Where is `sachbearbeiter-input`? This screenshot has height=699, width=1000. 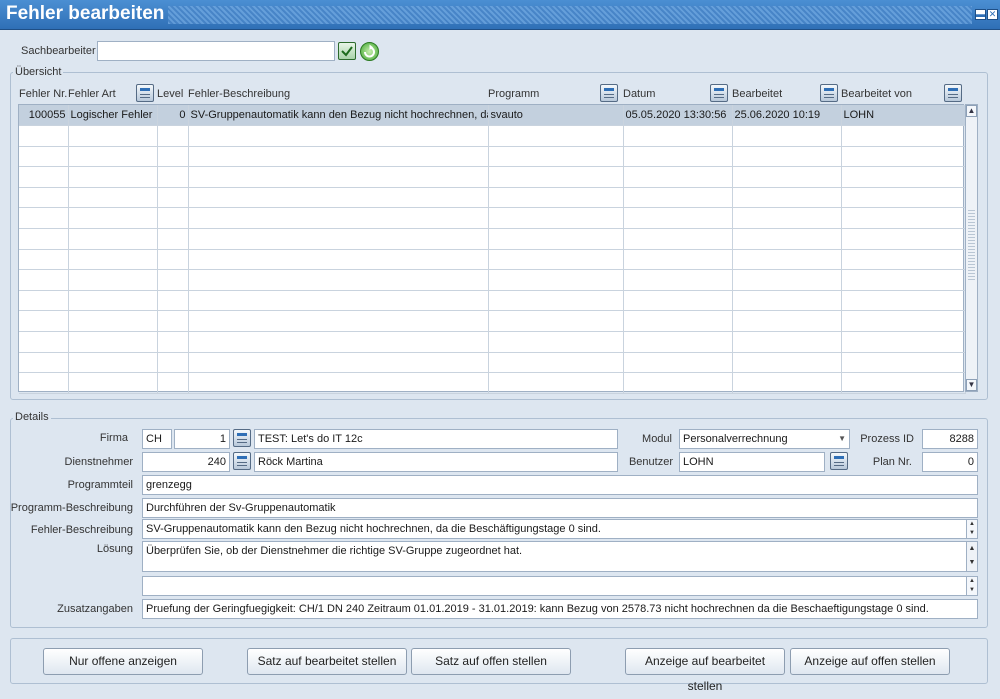
sachbearbeiter-input is located at coordinates (216, 51).